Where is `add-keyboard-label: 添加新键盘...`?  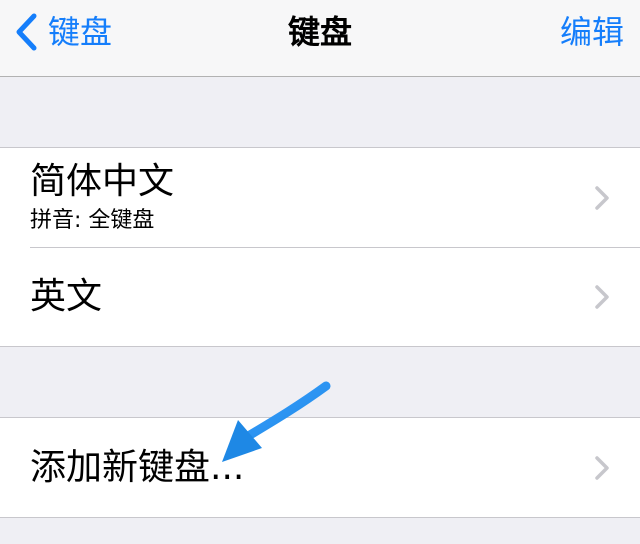 add-keyboard-label: 添加新键盘... is located at coordinates (137, 467).